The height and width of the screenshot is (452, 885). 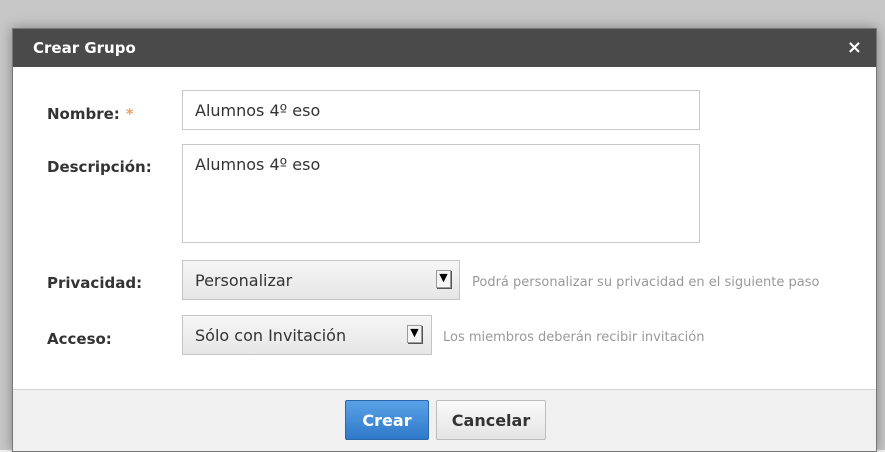 I want to click on privacy-select: Personalizar ▼, so click(x=321, y=280).